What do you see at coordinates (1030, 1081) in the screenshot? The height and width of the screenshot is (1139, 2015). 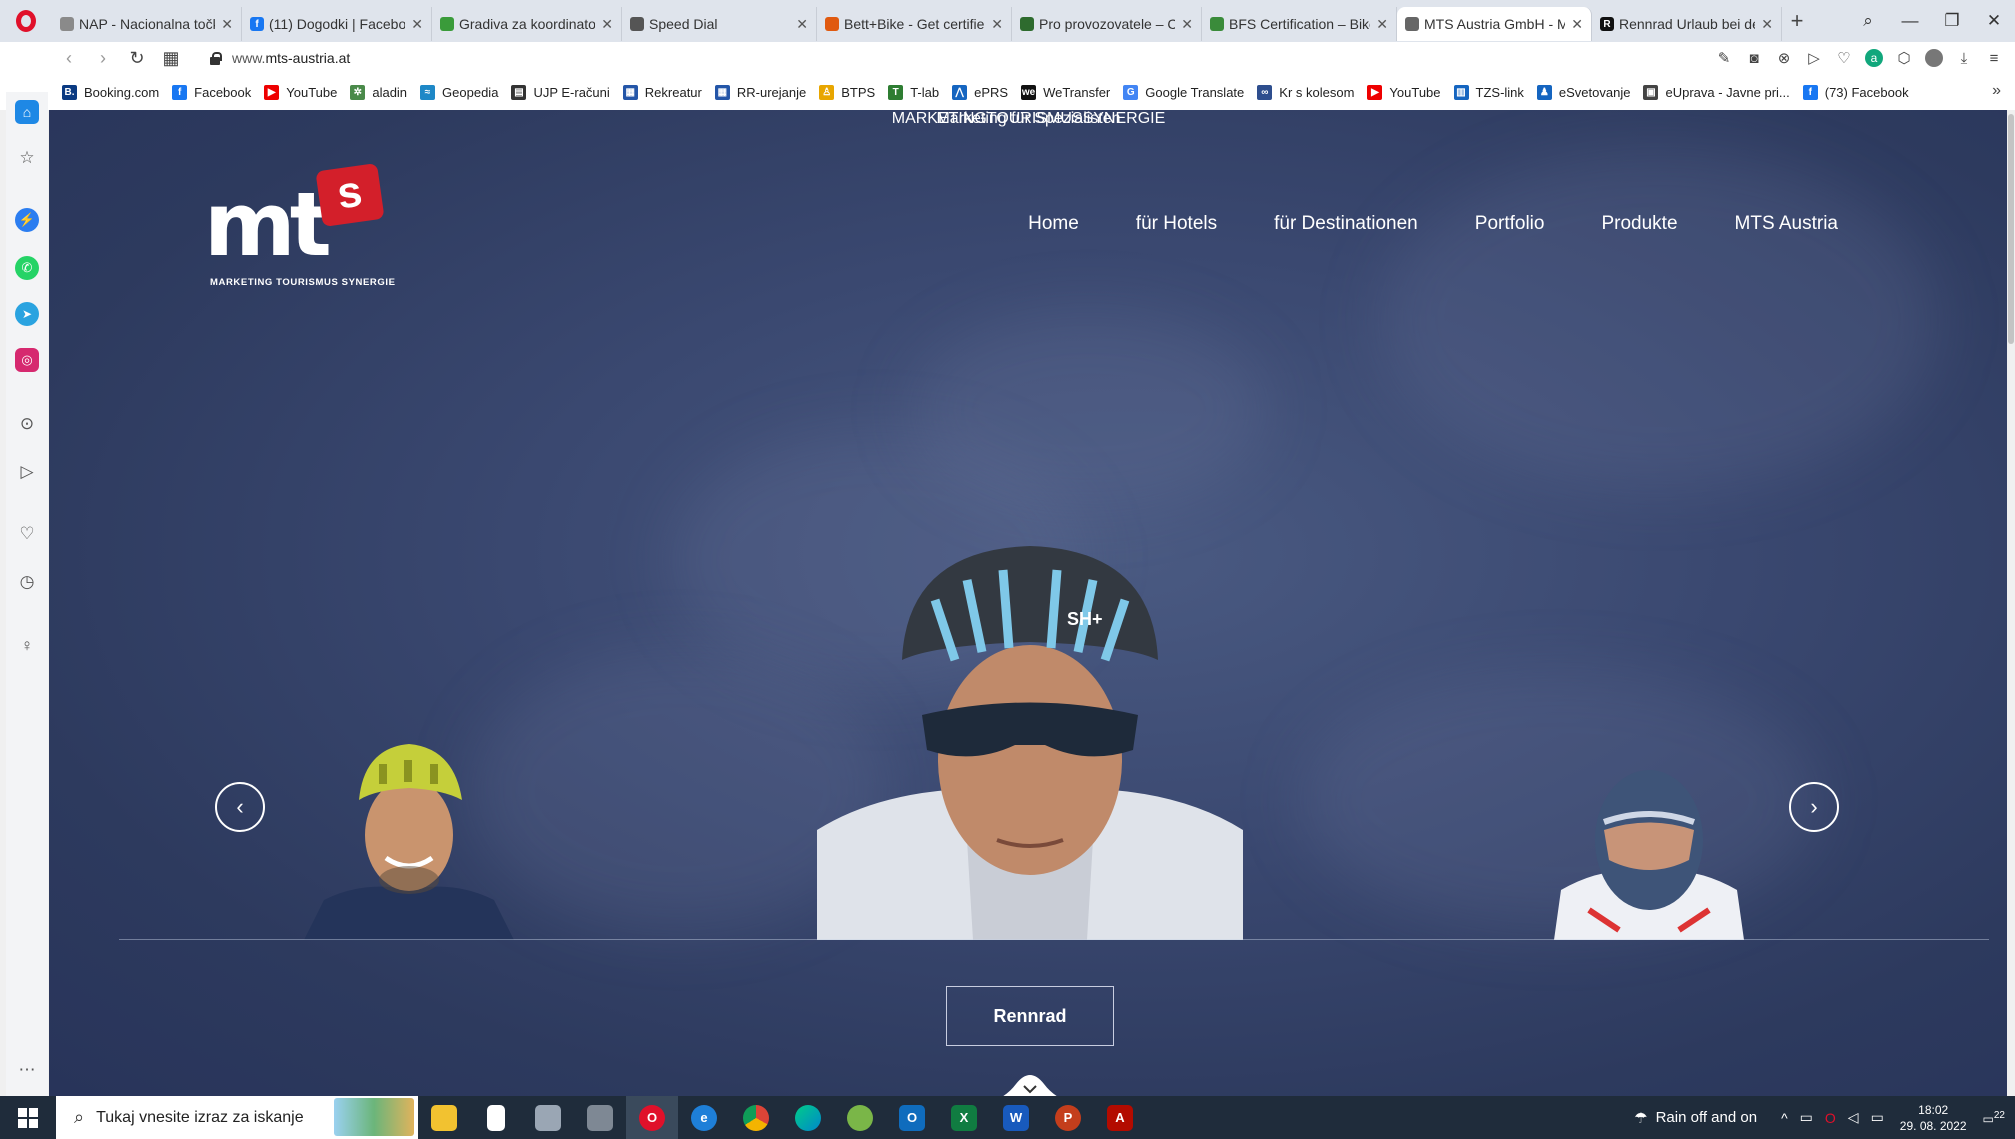 I see `scroll-down-button` at bounding box center [1030, 1081].